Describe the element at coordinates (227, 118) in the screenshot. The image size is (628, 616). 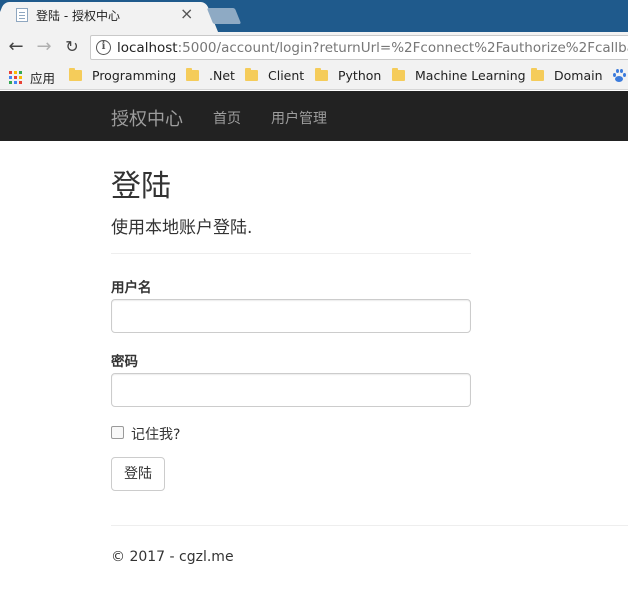
I see `nav-link-home: 首页` at that location.